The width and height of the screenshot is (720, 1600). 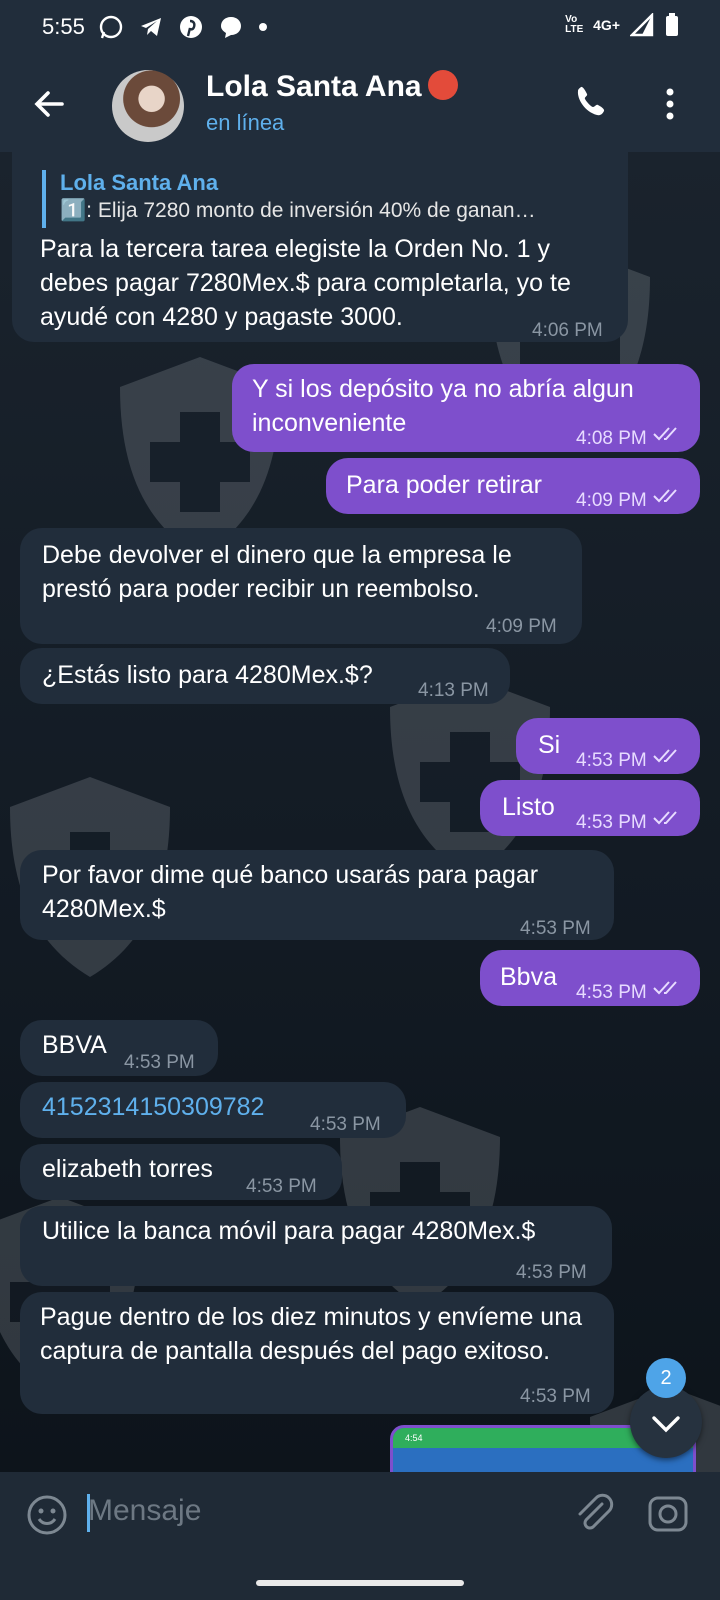 What do you see at coordinates (528, 807) in the screenshot?
I see `message-text: Listo` at bounding box center [528, 807].